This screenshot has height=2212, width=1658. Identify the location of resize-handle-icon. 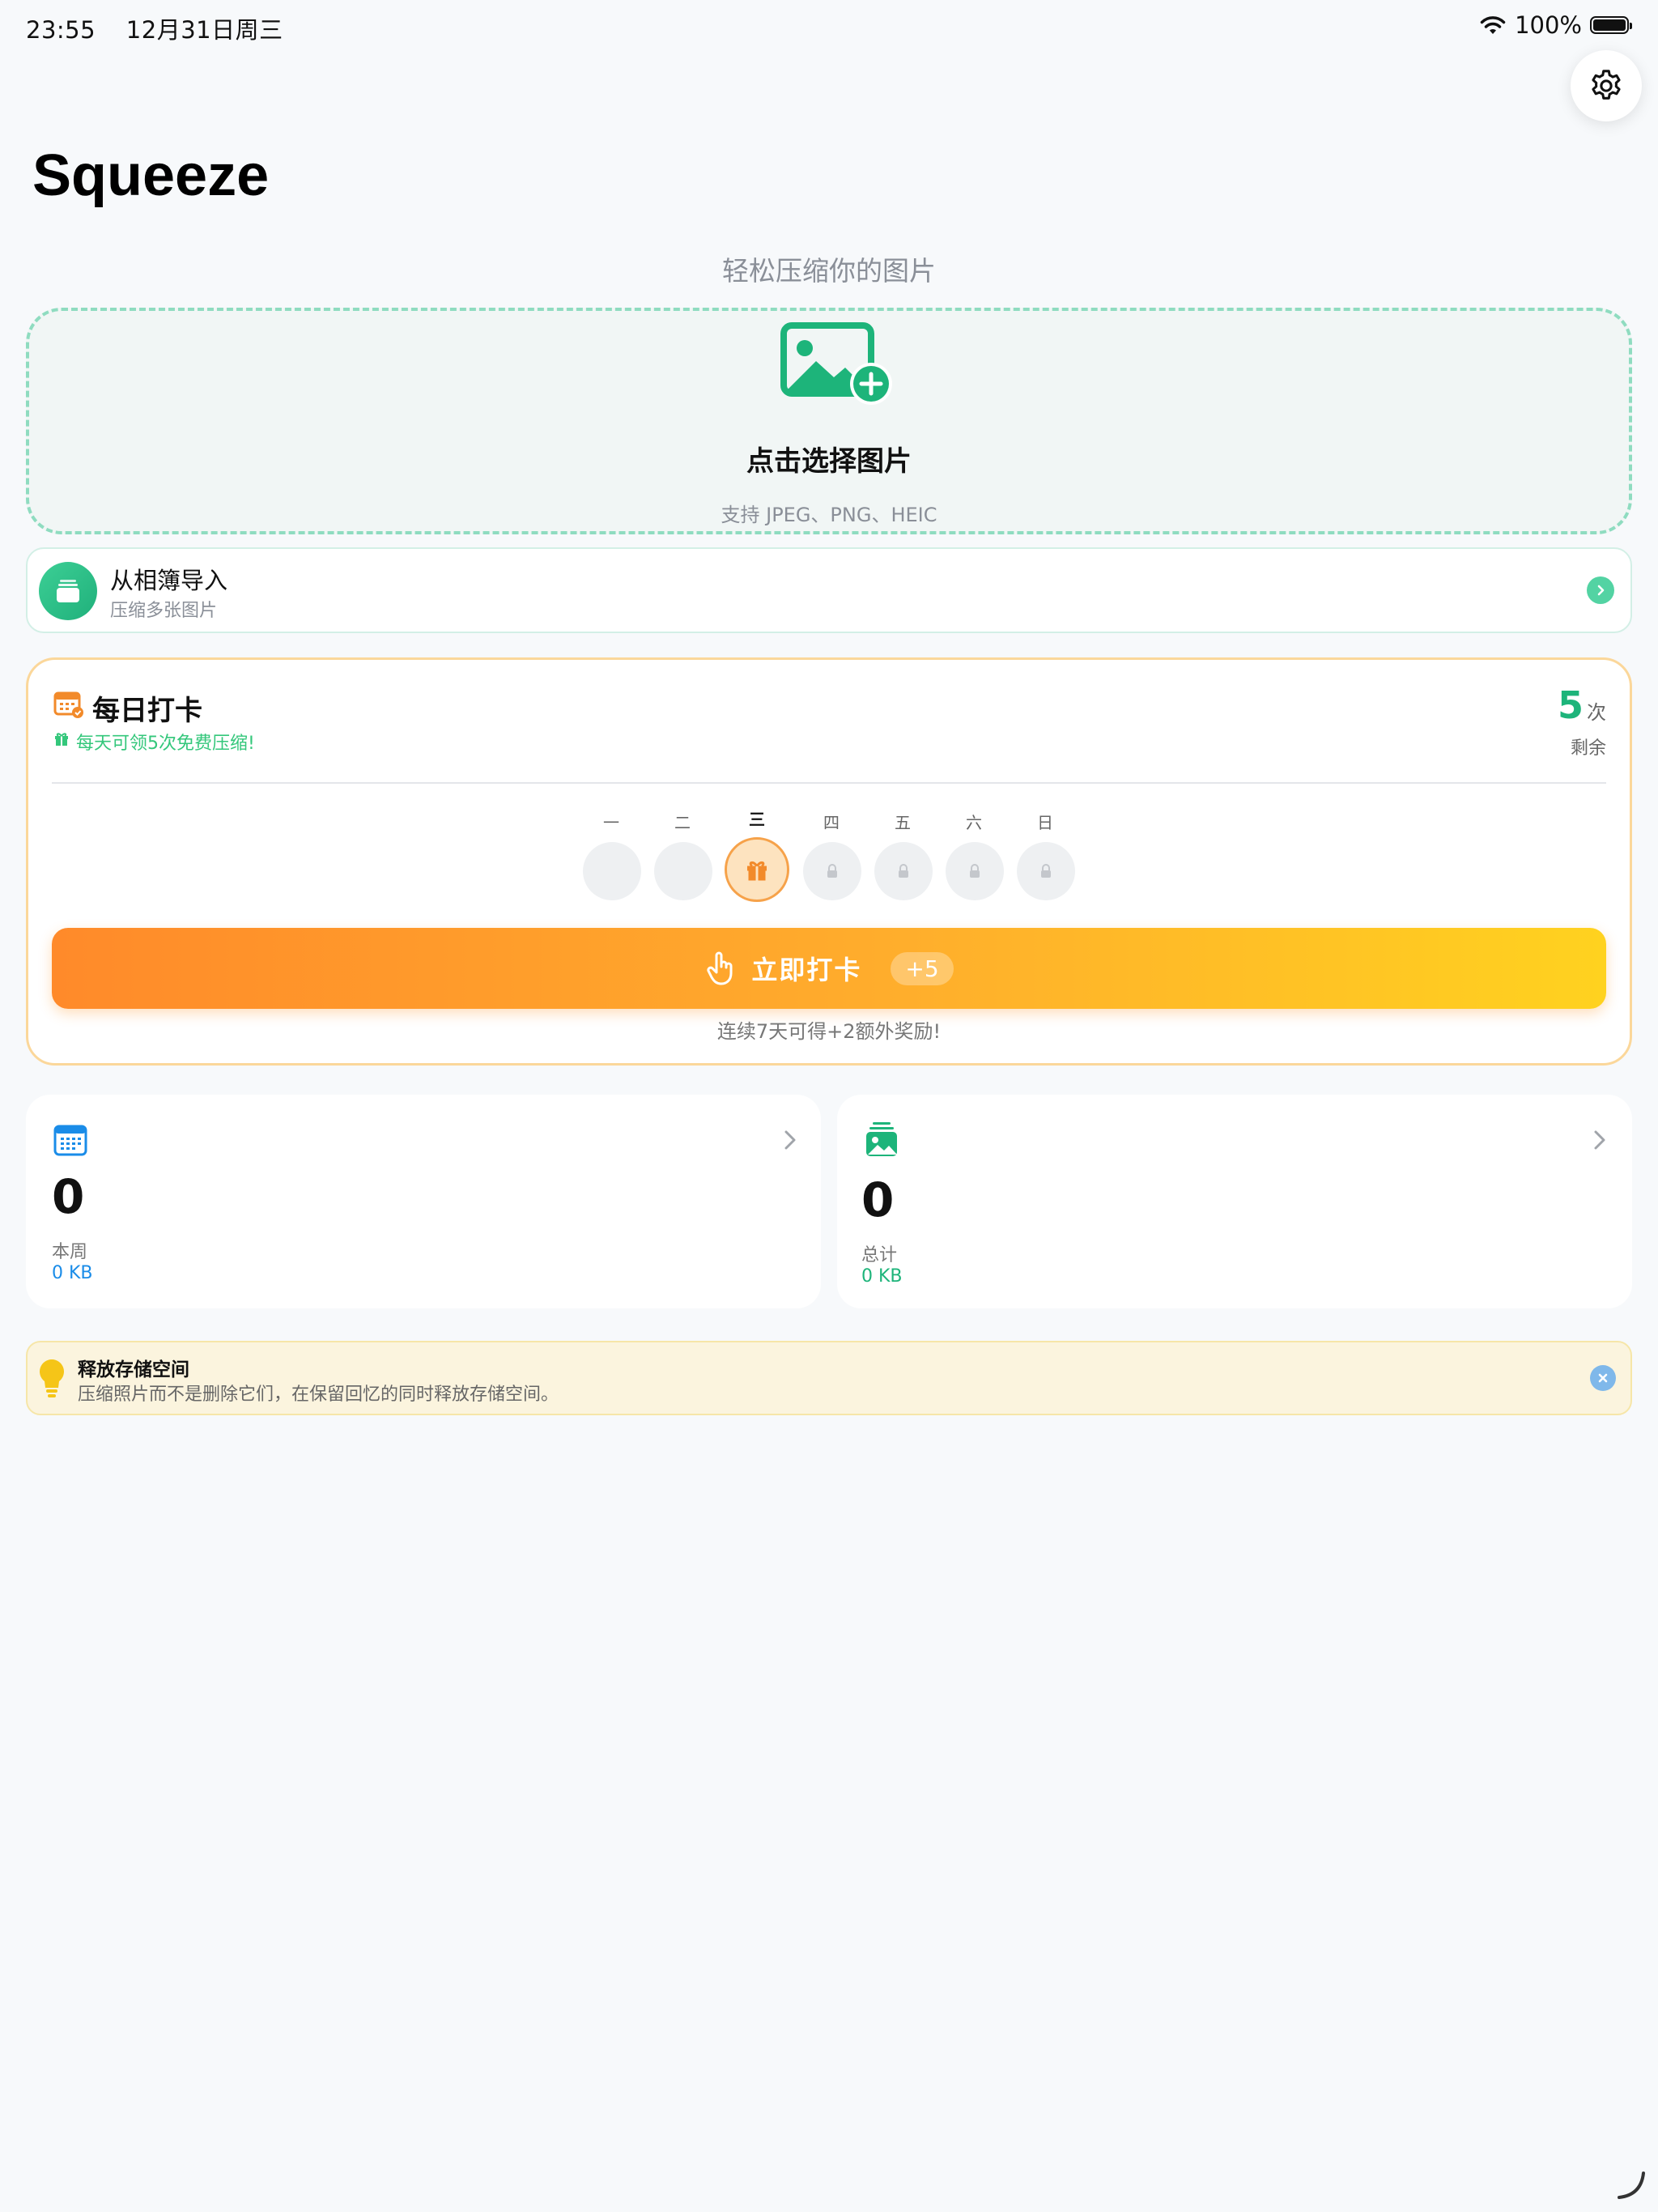
(1630, 2184).